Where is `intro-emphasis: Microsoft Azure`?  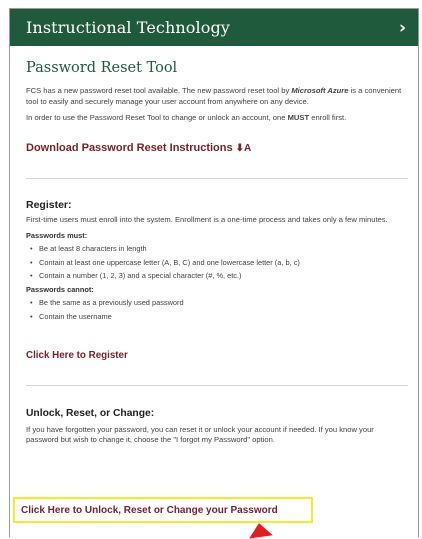 intro-emphasis: Microsoft Azure is located at coordinates (320, 90).